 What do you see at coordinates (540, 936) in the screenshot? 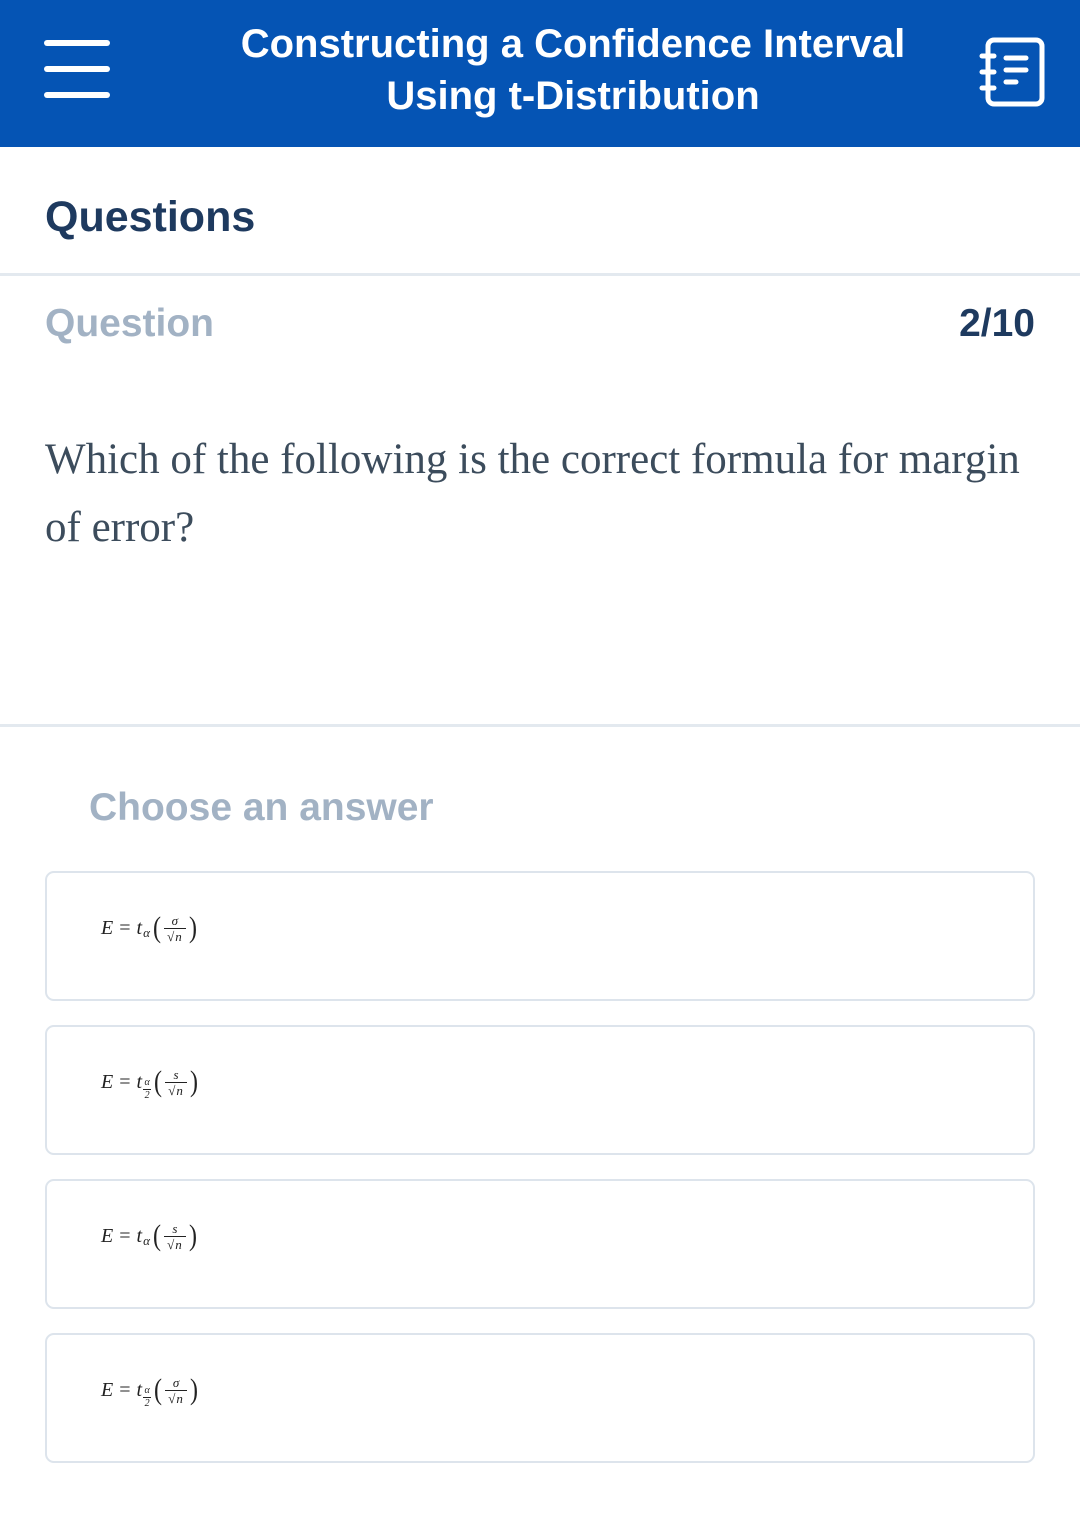
I see `answer-option-1: E = t α(σ √n)` at bounding box center [540, 936].